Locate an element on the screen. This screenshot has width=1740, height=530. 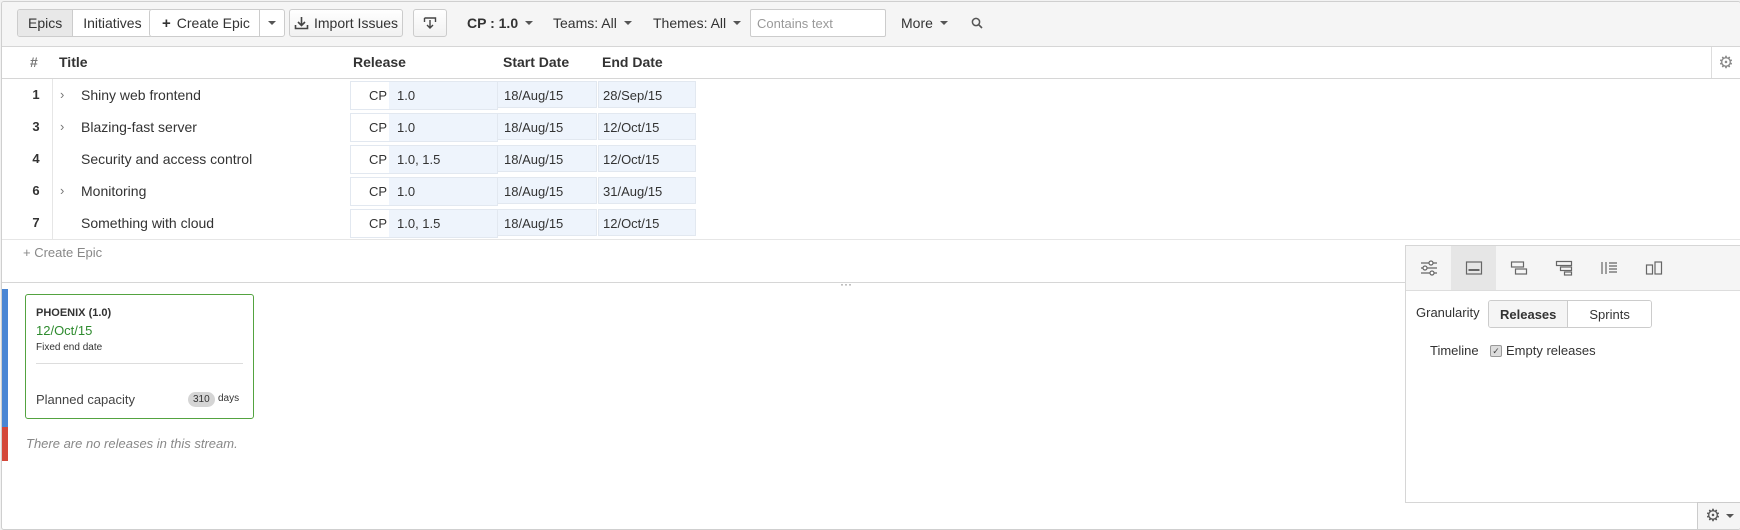
search-input is located at coordinates (818, 23).